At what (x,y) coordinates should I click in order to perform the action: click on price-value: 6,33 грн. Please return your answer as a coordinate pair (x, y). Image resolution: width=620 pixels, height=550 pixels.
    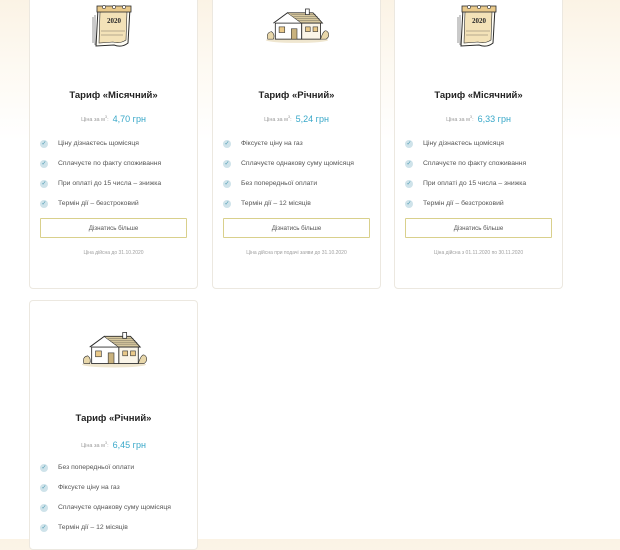
    Looking at the image, I should click on (494, 118).